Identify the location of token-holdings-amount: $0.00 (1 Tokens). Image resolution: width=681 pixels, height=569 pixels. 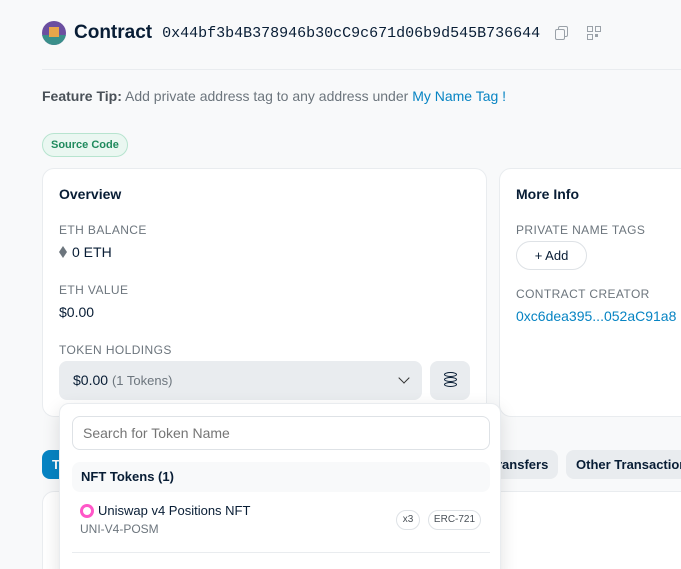
(122, 380).